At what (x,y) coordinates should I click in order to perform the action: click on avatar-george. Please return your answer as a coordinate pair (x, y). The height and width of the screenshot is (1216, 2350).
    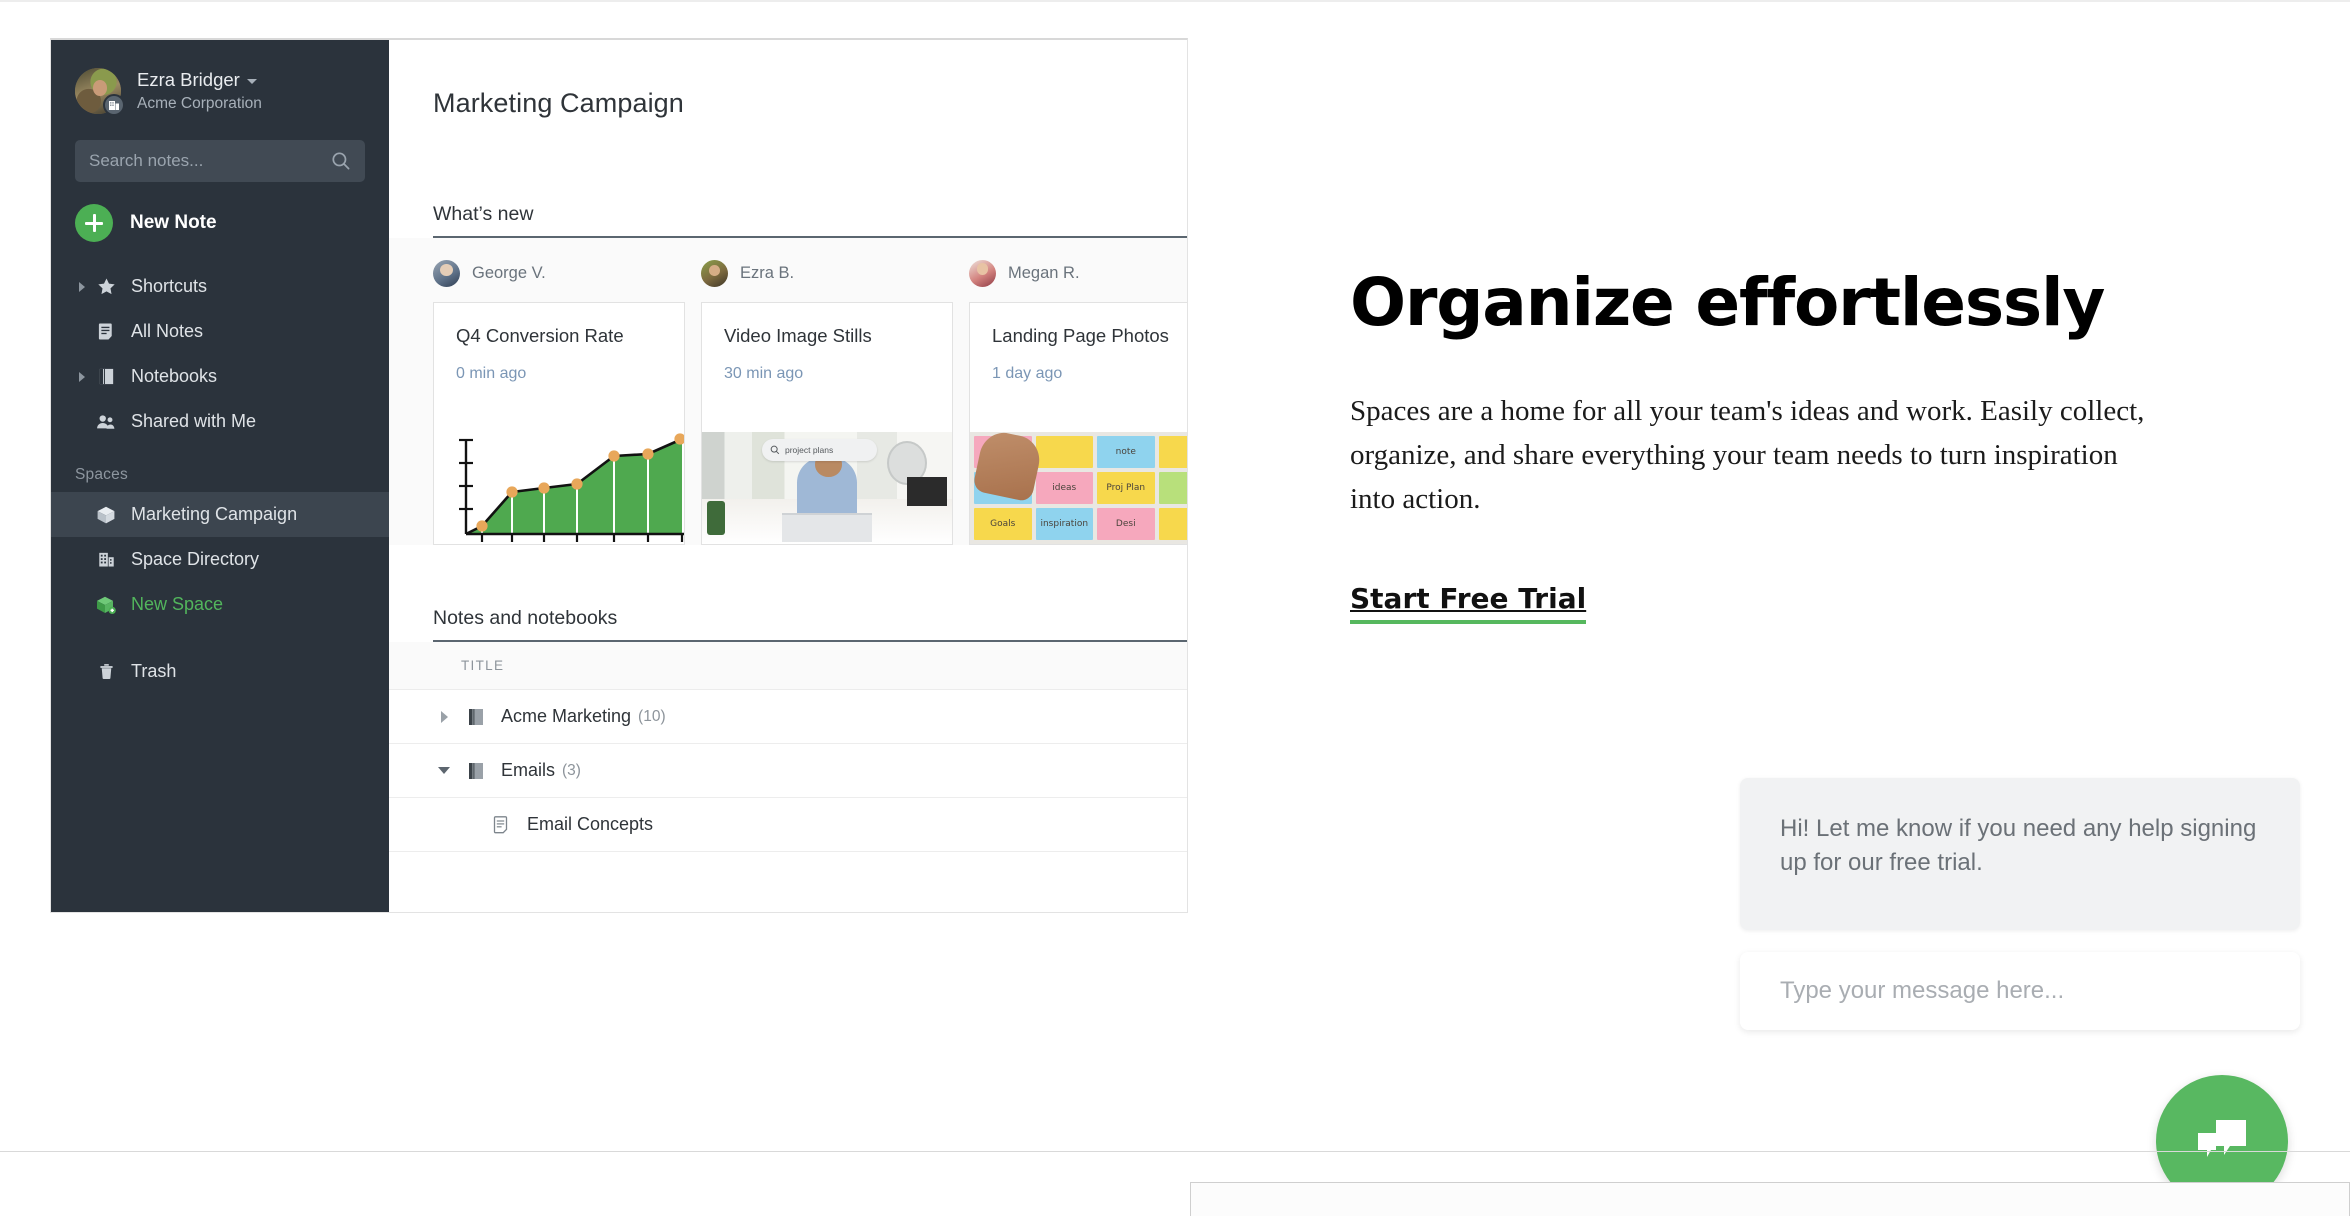
    Looking at the image, I should click on (446, 273).